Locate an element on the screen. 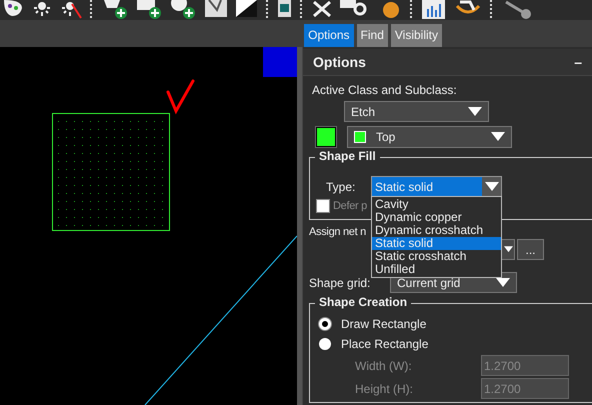  dropdown-option: Static crosshatch is located at coordinates (436, 256).